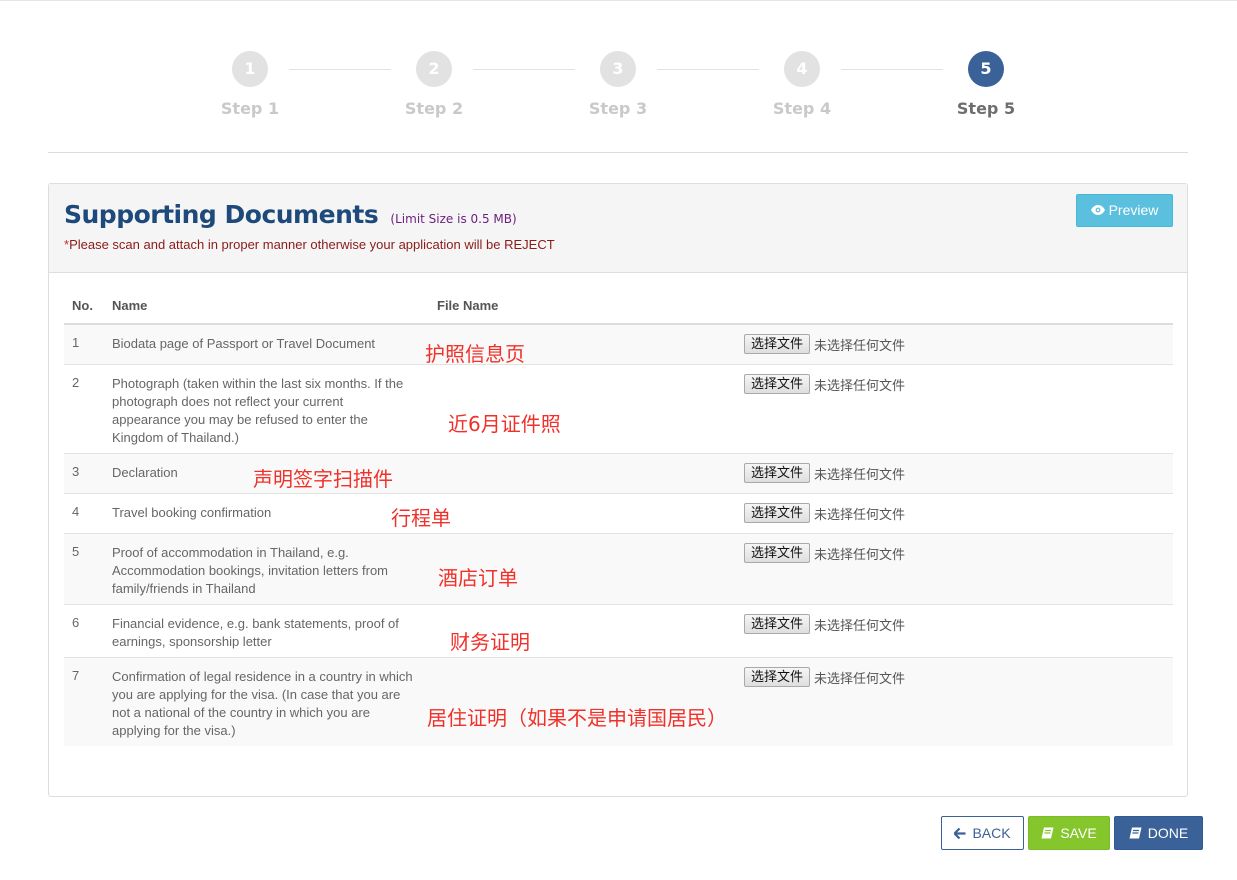 The height and width of the screenshot is (880, 1237). Describe the element at coordinates (618, 308) in the screenshot. I see `table-header: No. Name File Name` at that location.